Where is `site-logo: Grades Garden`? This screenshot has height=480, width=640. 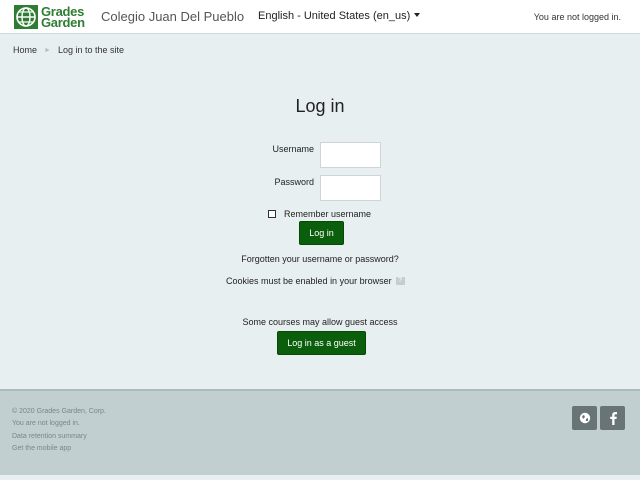
site-logo: Grades Garden is located at coordinates (49, 17).